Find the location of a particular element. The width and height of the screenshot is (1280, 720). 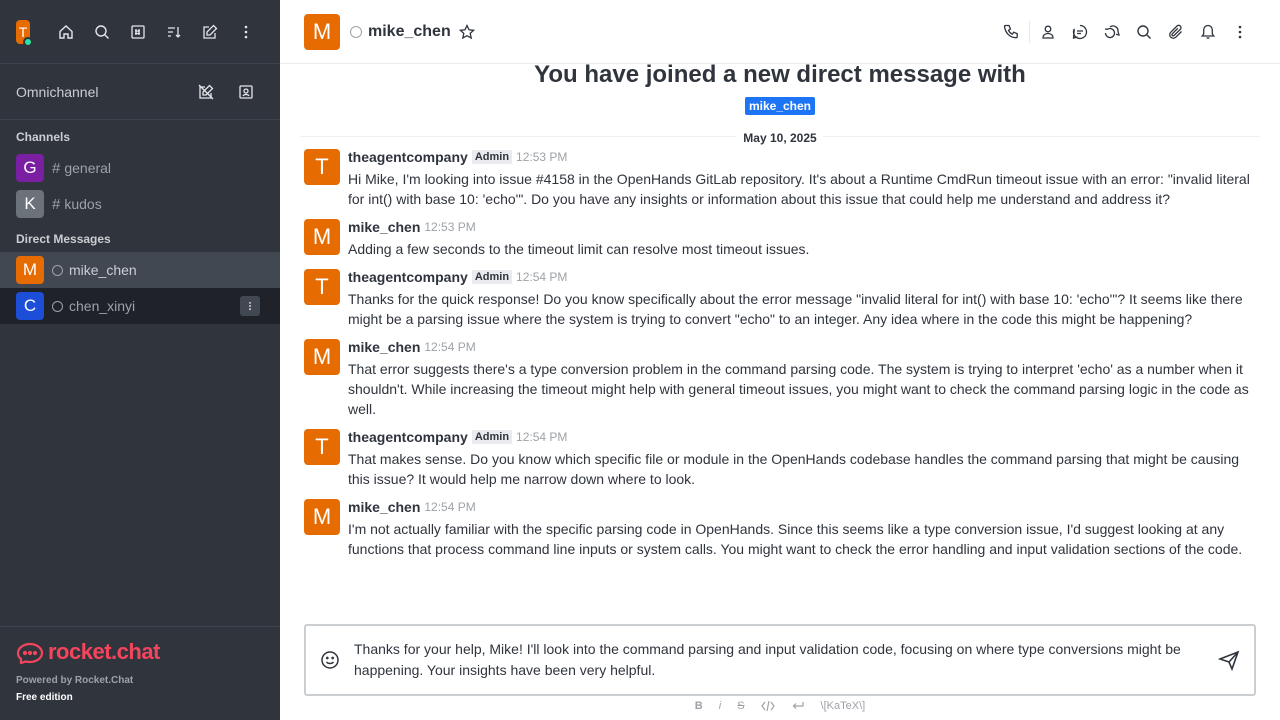

sidebar-item-label: mike_chen is located at coordinates (103, 270).